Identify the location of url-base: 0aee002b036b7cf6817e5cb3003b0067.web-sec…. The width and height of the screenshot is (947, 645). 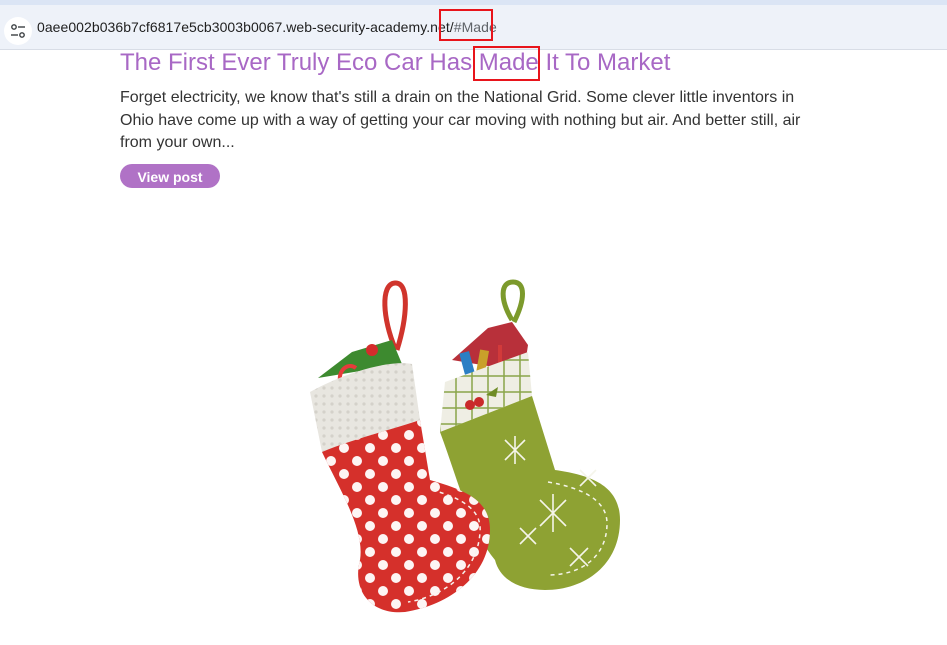
(245, 27).